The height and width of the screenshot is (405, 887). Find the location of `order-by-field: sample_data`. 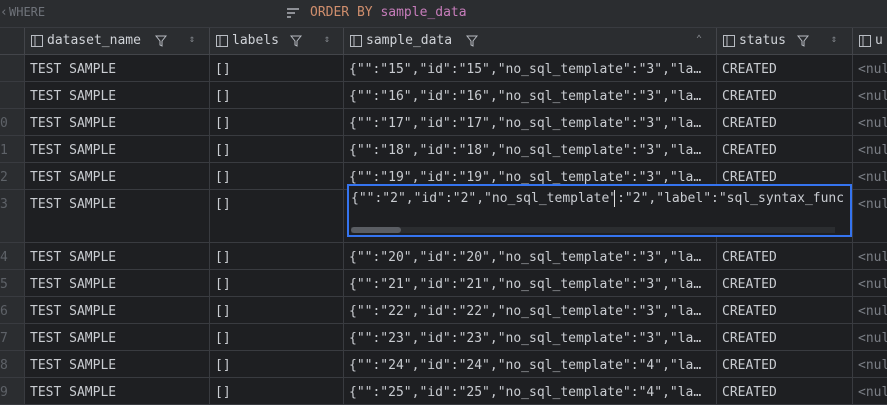

order-by-field: sample_data is located at coordinates (423, 12).